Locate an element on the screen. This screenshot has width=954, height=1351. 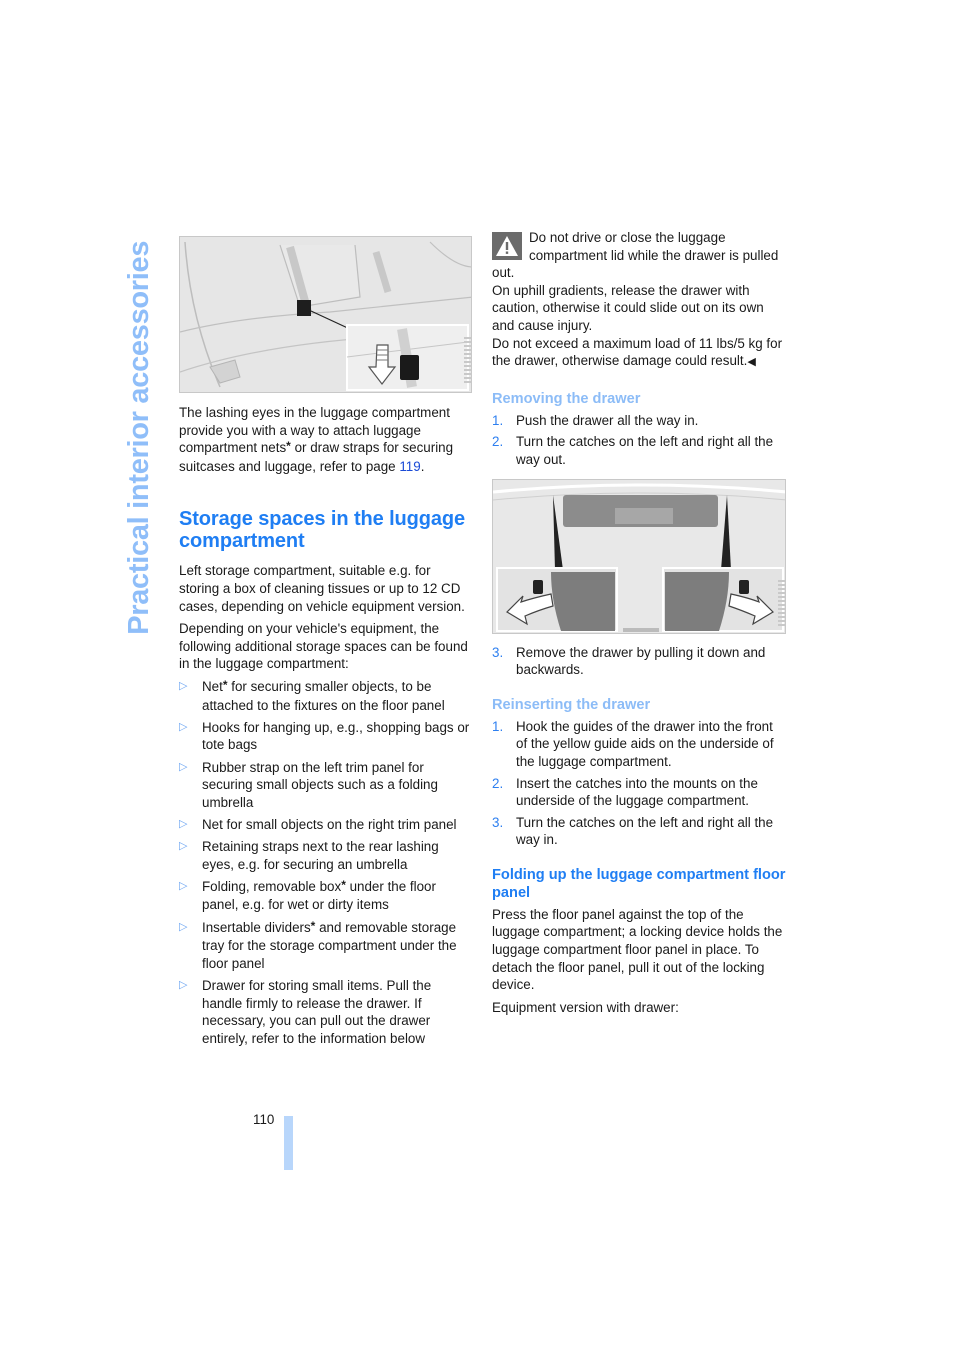
lashing-eye-figure is located at coordinates (325, 314).